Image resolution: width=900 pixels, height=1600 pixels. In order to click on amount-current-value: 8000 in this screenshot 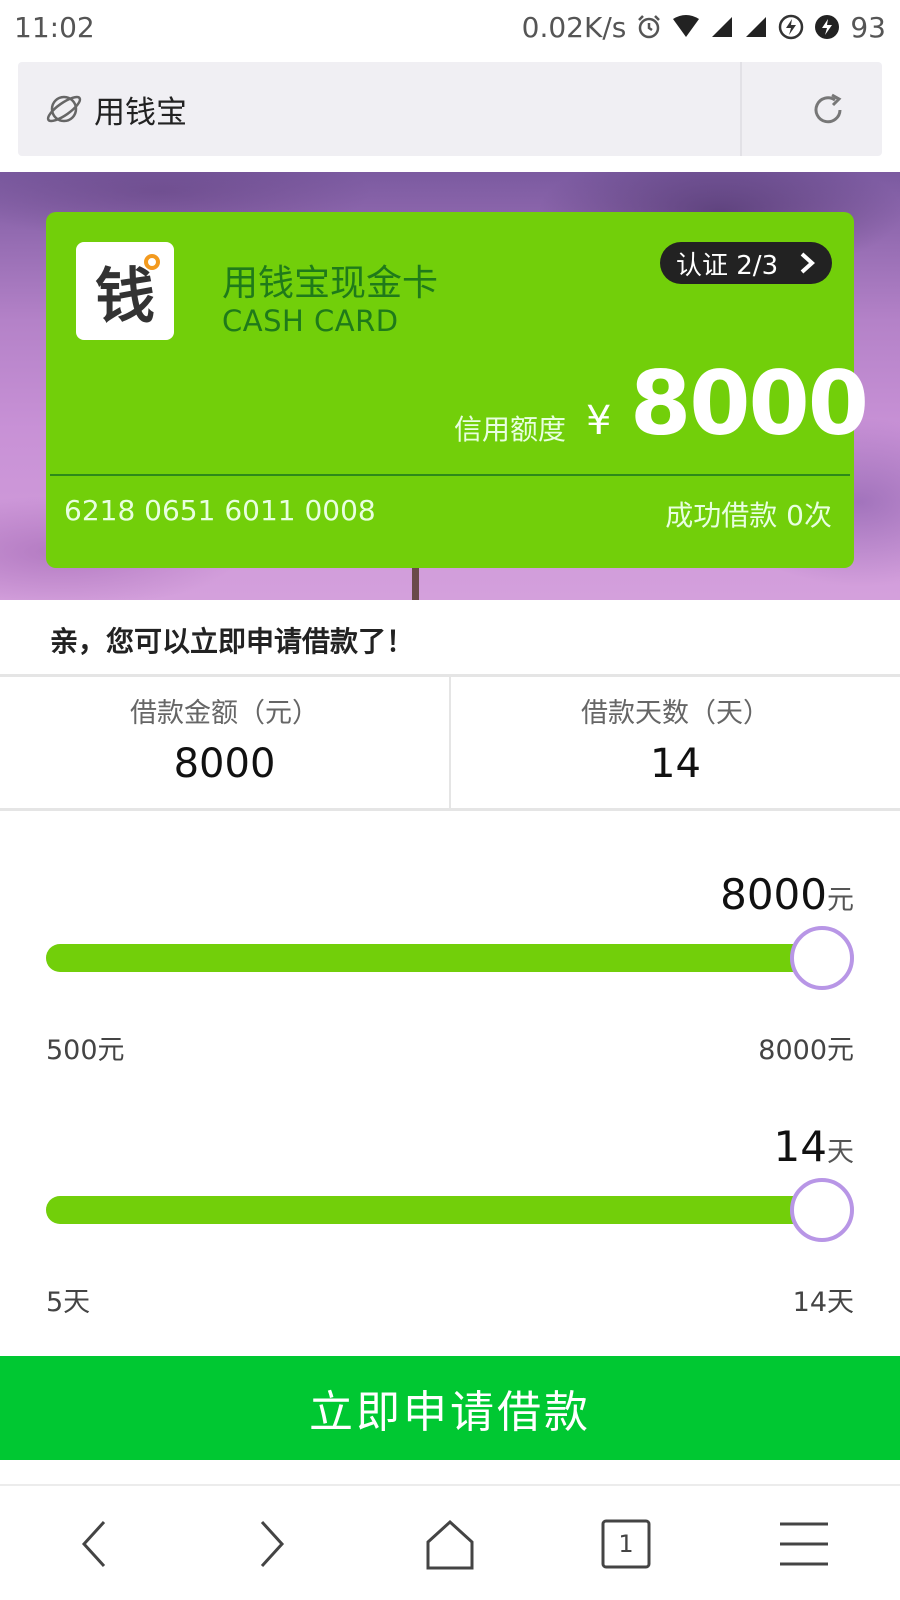, I will do `click(773, 894)`.